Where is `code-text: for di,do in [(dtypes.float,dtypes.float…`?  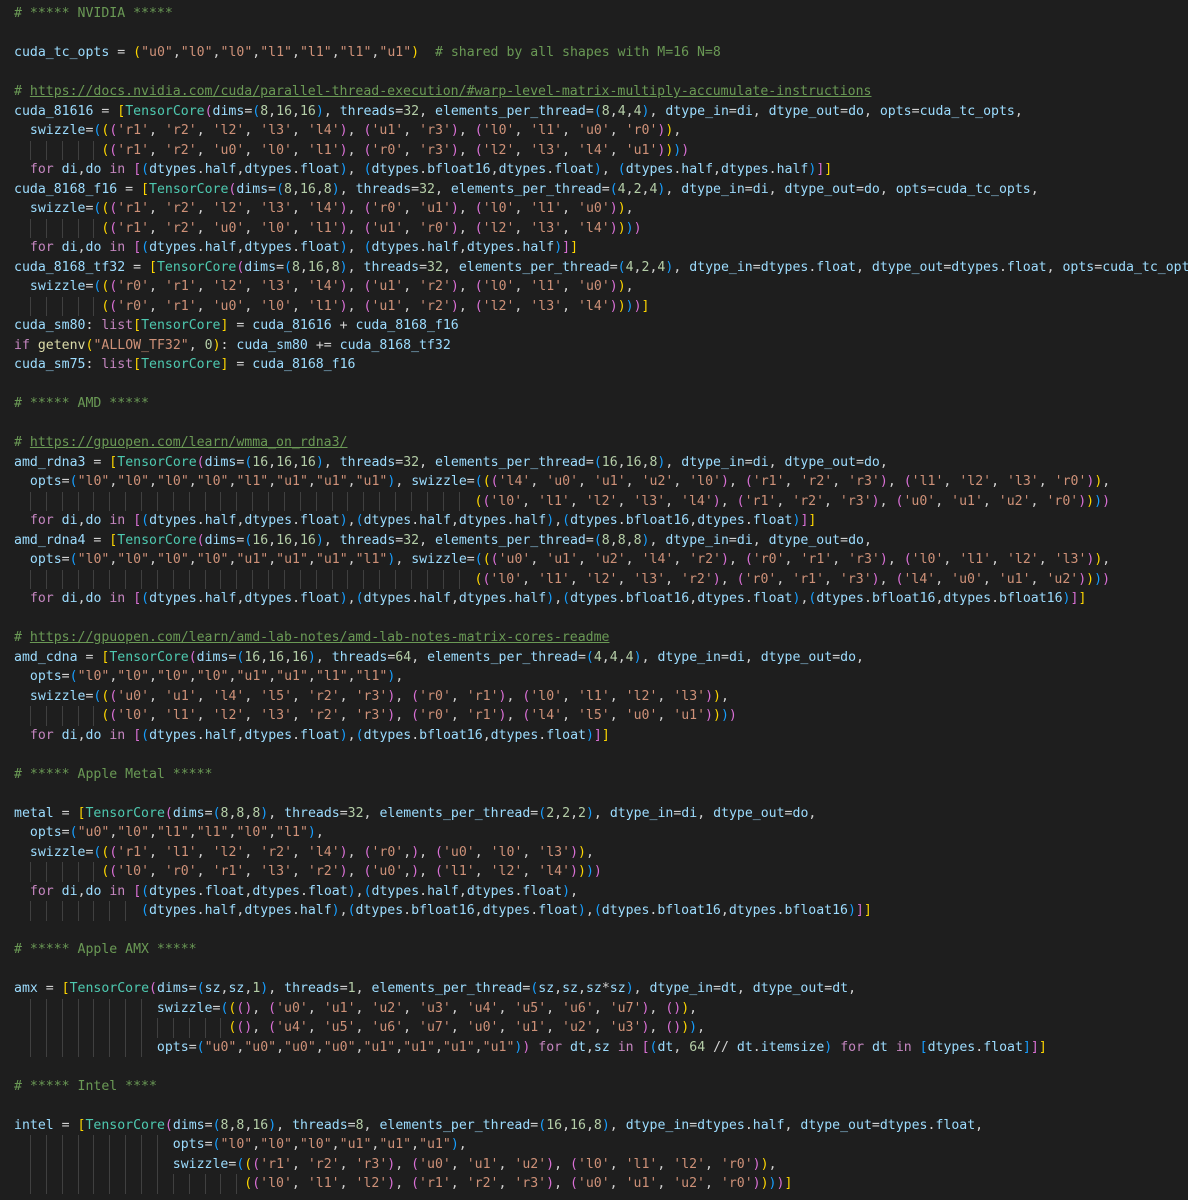 code-text: for di,do in [(dtypes.float,dtypes.float… is located at coordinates (304, 891).